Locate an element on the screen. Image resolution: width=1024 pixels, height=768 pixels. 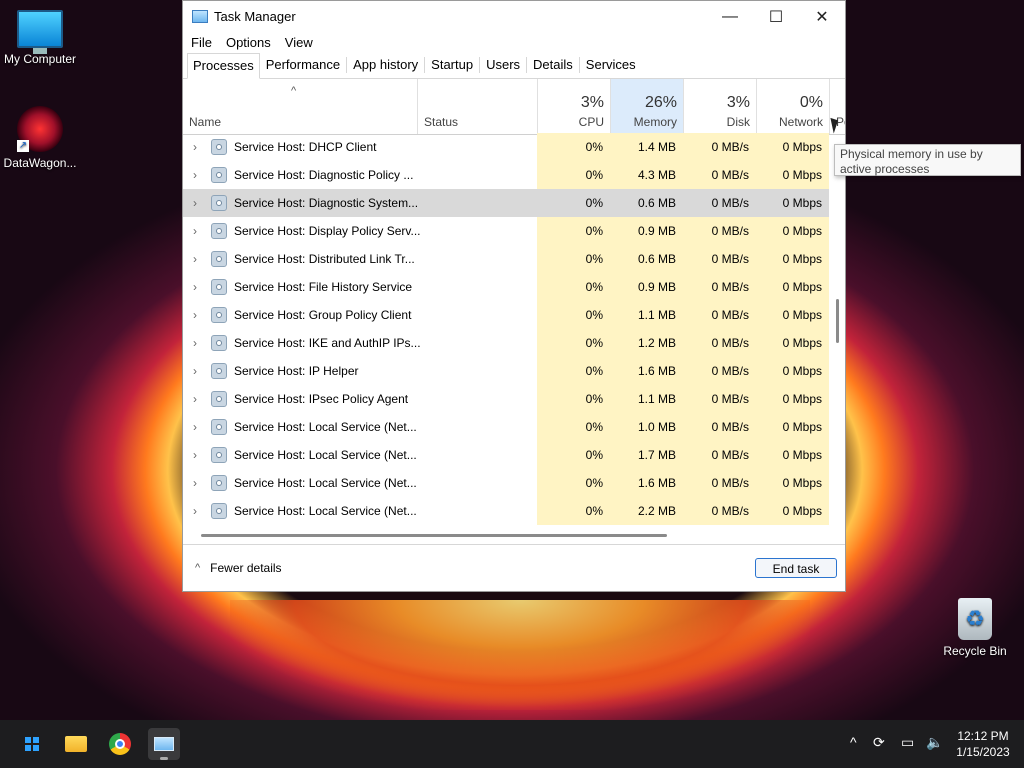
menu-view: View is located at coordinates (301, 42).